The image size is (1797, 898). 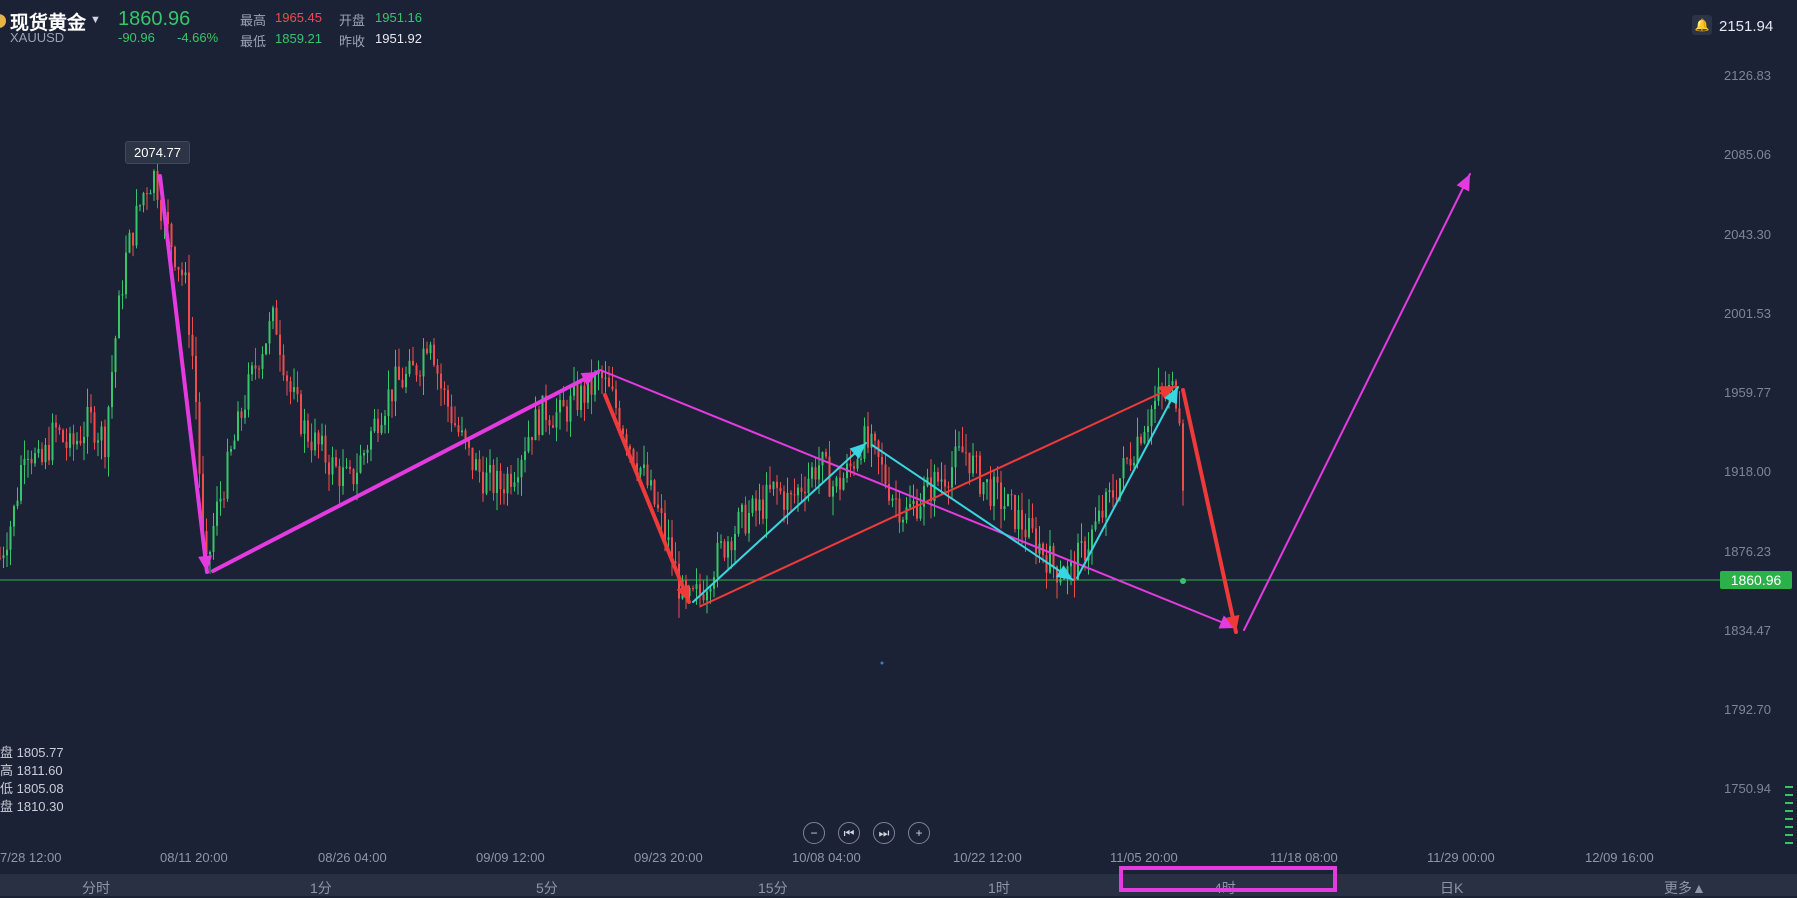 I want to click on zoom-in-button: +, so click(x=919, y=833).